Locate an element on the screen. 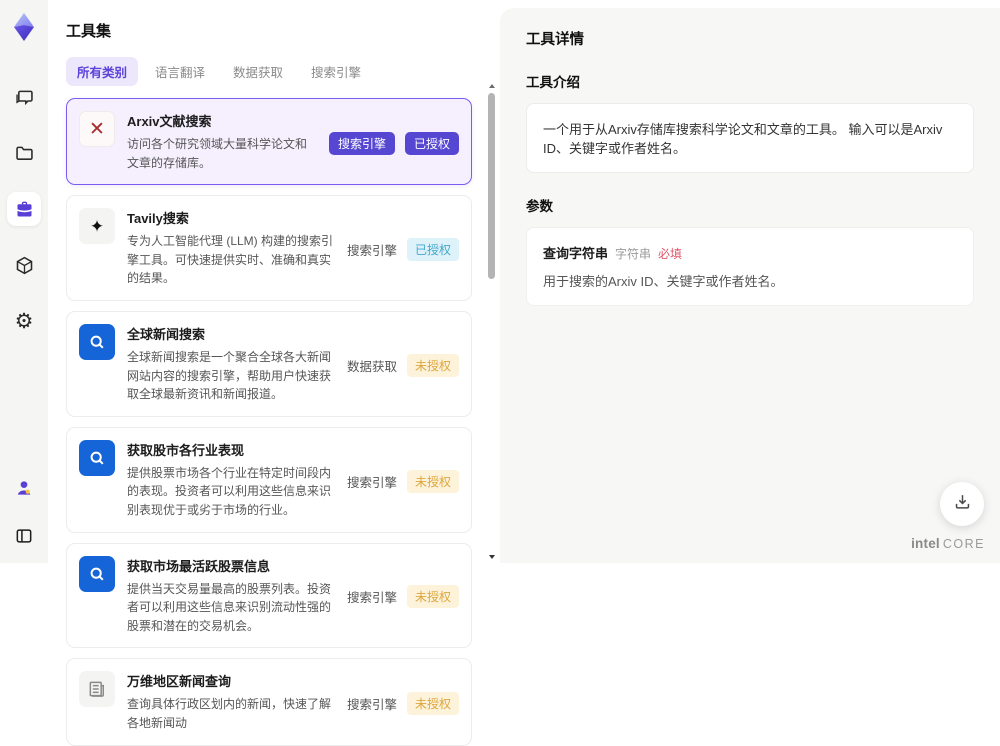 The width and height of the screenshot is (1000, 746). sidebar-item-account is located at coordinates (24, 488).